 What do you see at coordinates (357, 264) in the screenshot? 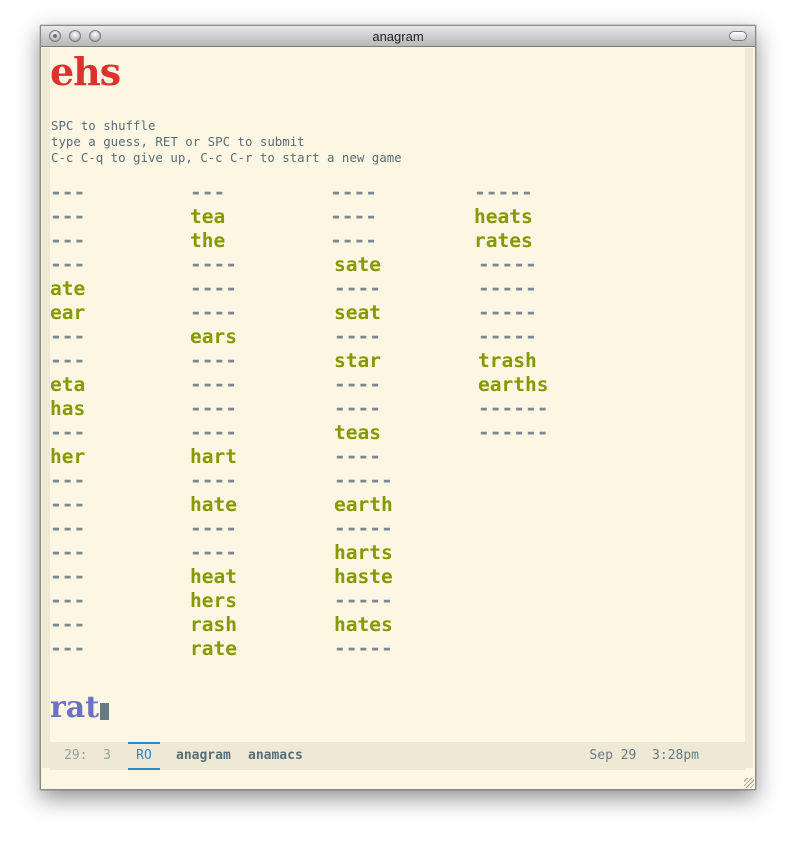
I see `found-word: sate` at bounding box center [357, 264].